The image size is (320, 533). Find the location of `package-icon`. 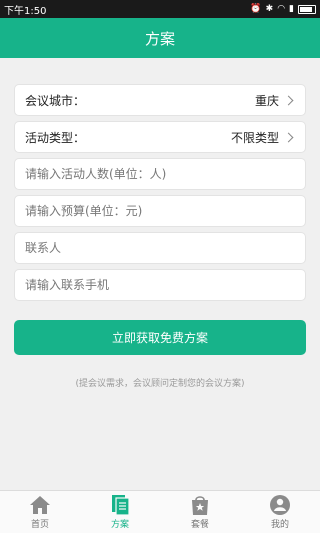

package-icon is located at coordinates (200, 505).